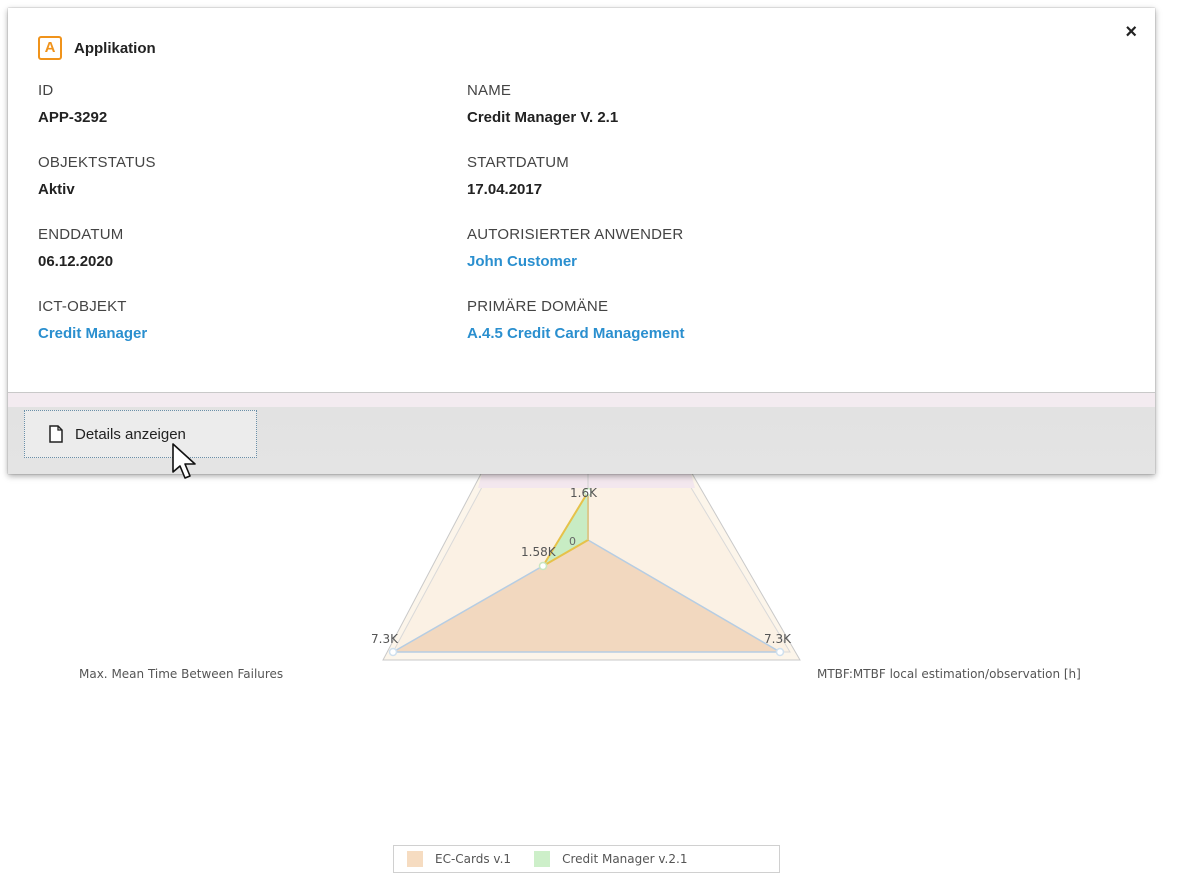 This screenshot has width=1184, height=879. What do you see at coordinates (184, 461) in the screenshot?
I see `mouse-cursor-icon` at bounding box center [184, 461].